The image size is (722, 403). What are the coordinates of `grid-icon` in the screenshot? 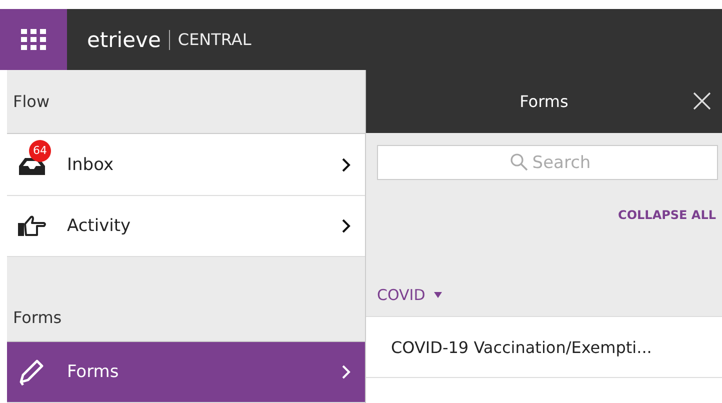 It's located at (33, 39).